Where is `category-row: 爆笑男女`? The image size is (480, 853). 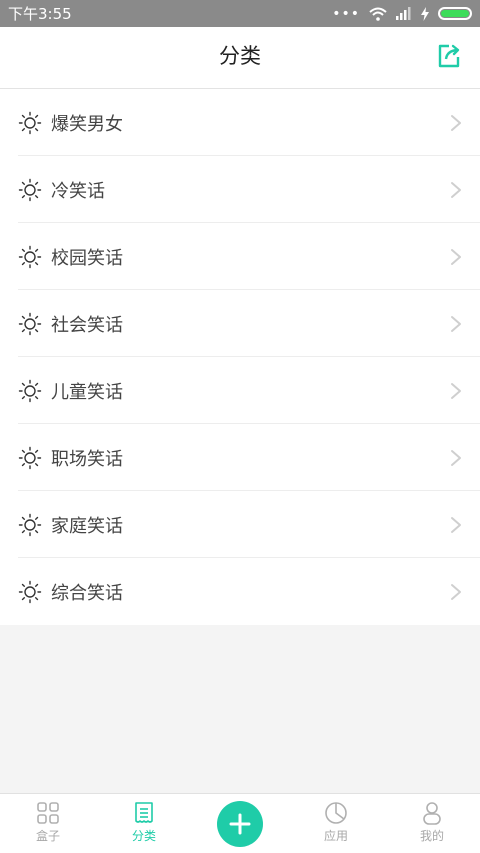
category-row: 爆笑男女 is located at coordinates (240, 122).